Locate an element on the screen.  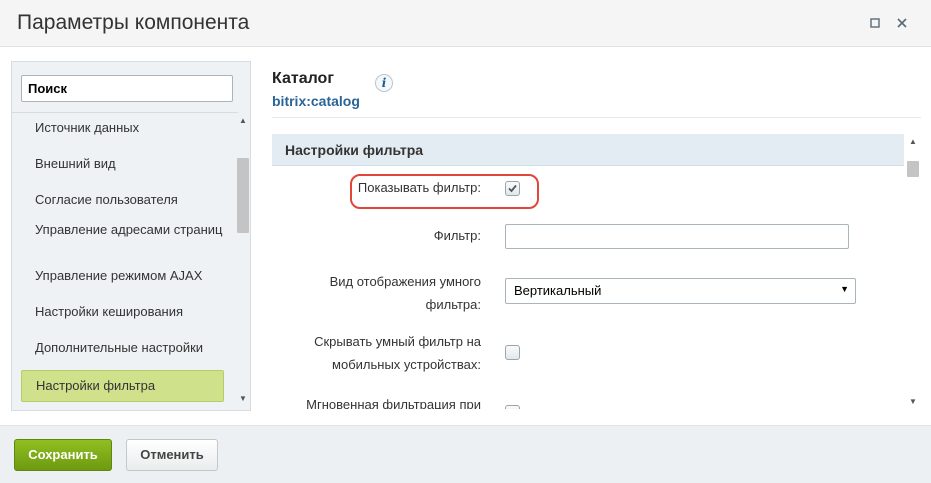
dialog-footer: Сохранить Отменить is located at coordinates (465, 454).